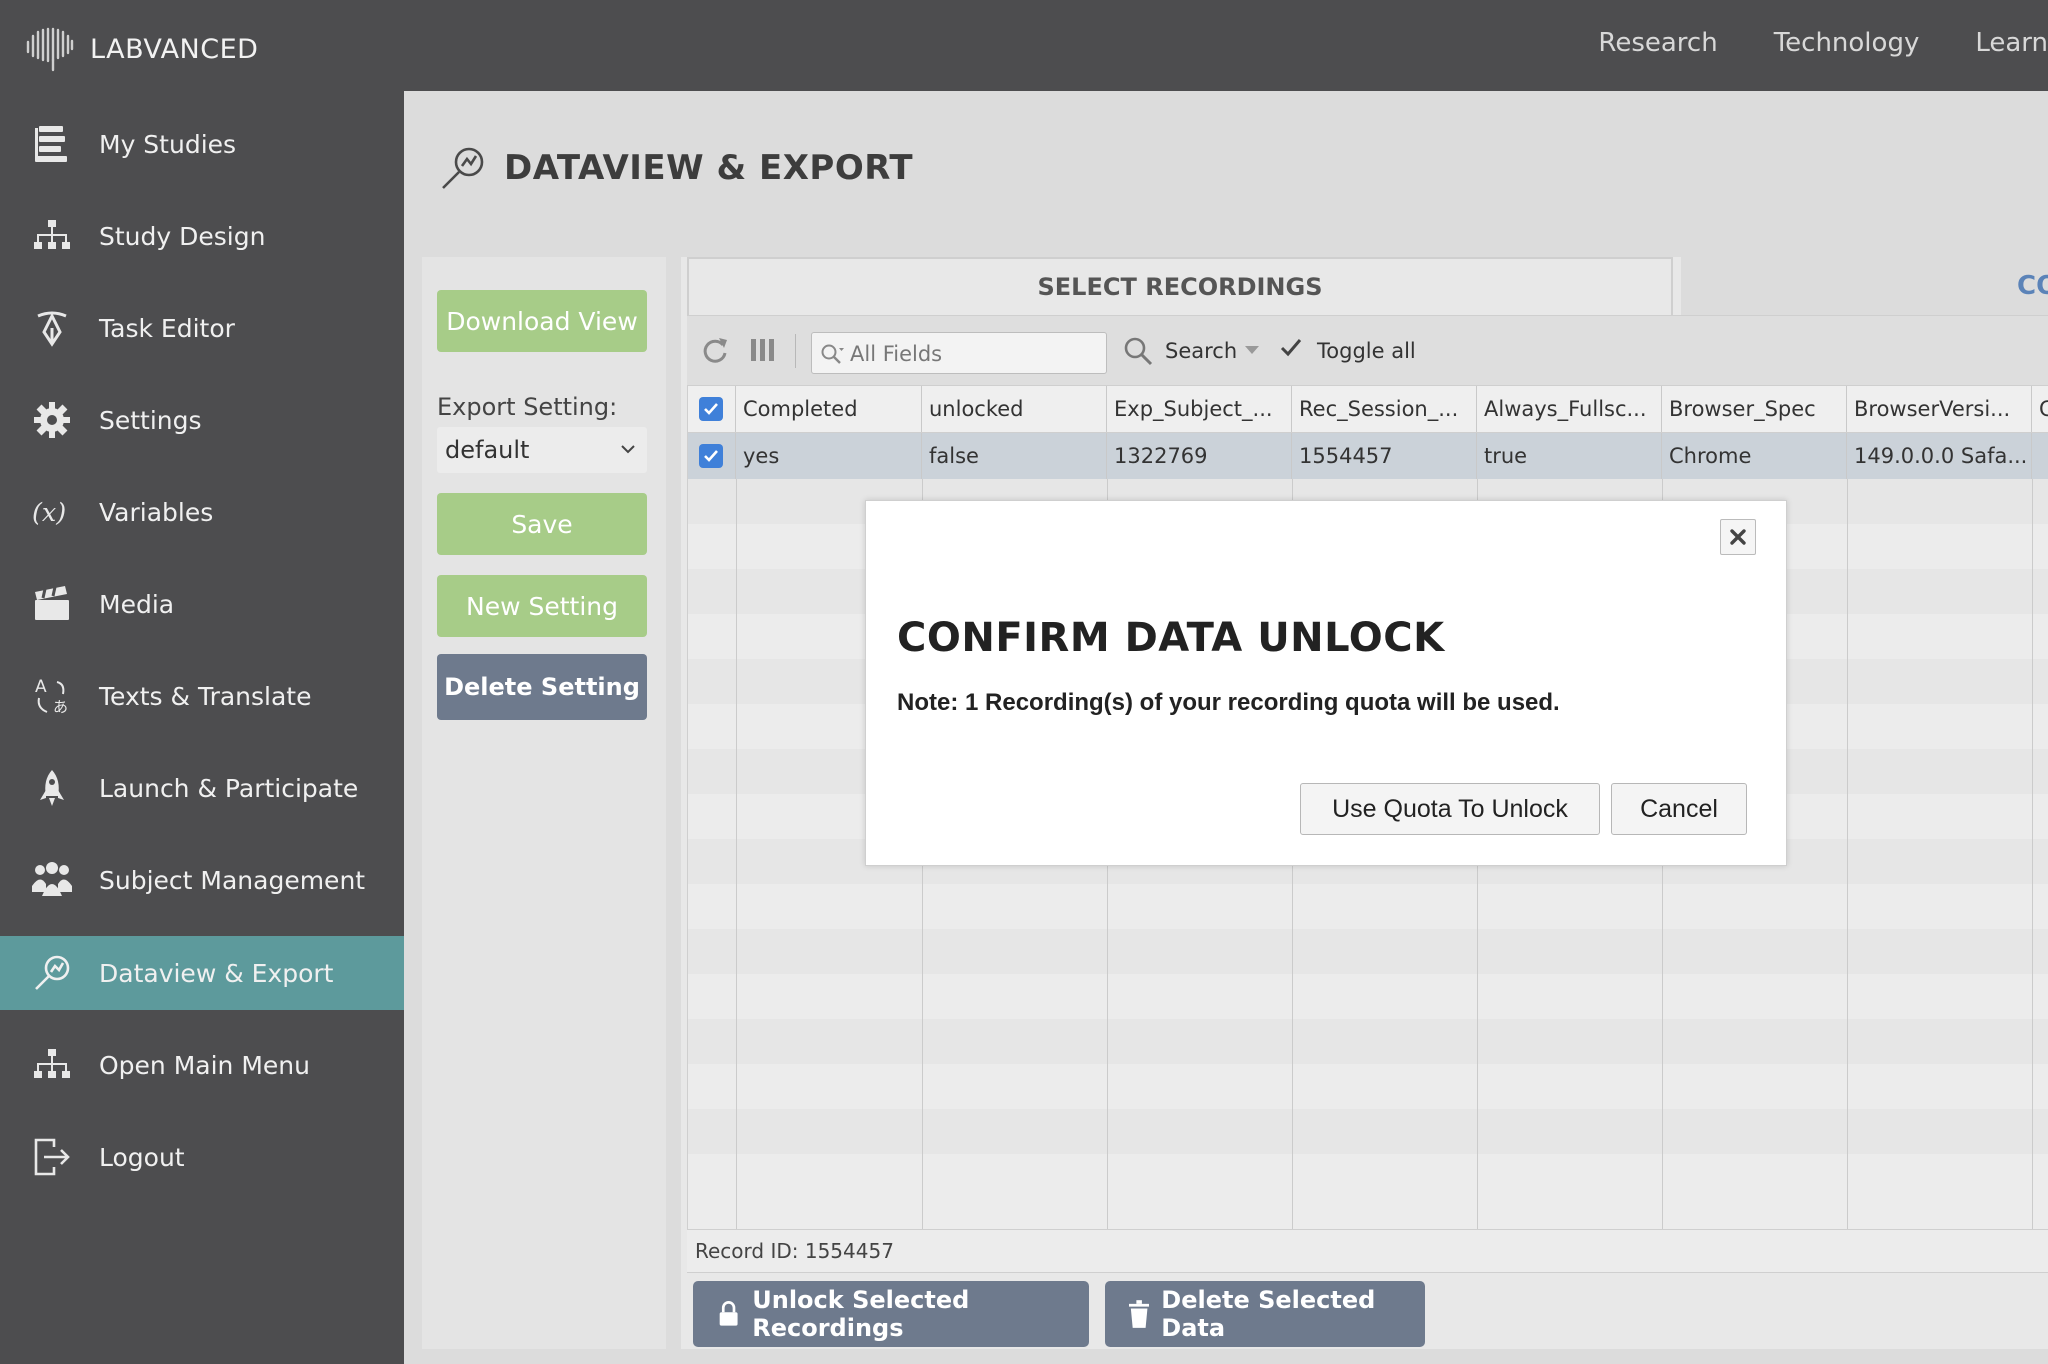 This screenshot has height=1364, width=2048. I want to click on variable-icon: (x), so click(52, 512).